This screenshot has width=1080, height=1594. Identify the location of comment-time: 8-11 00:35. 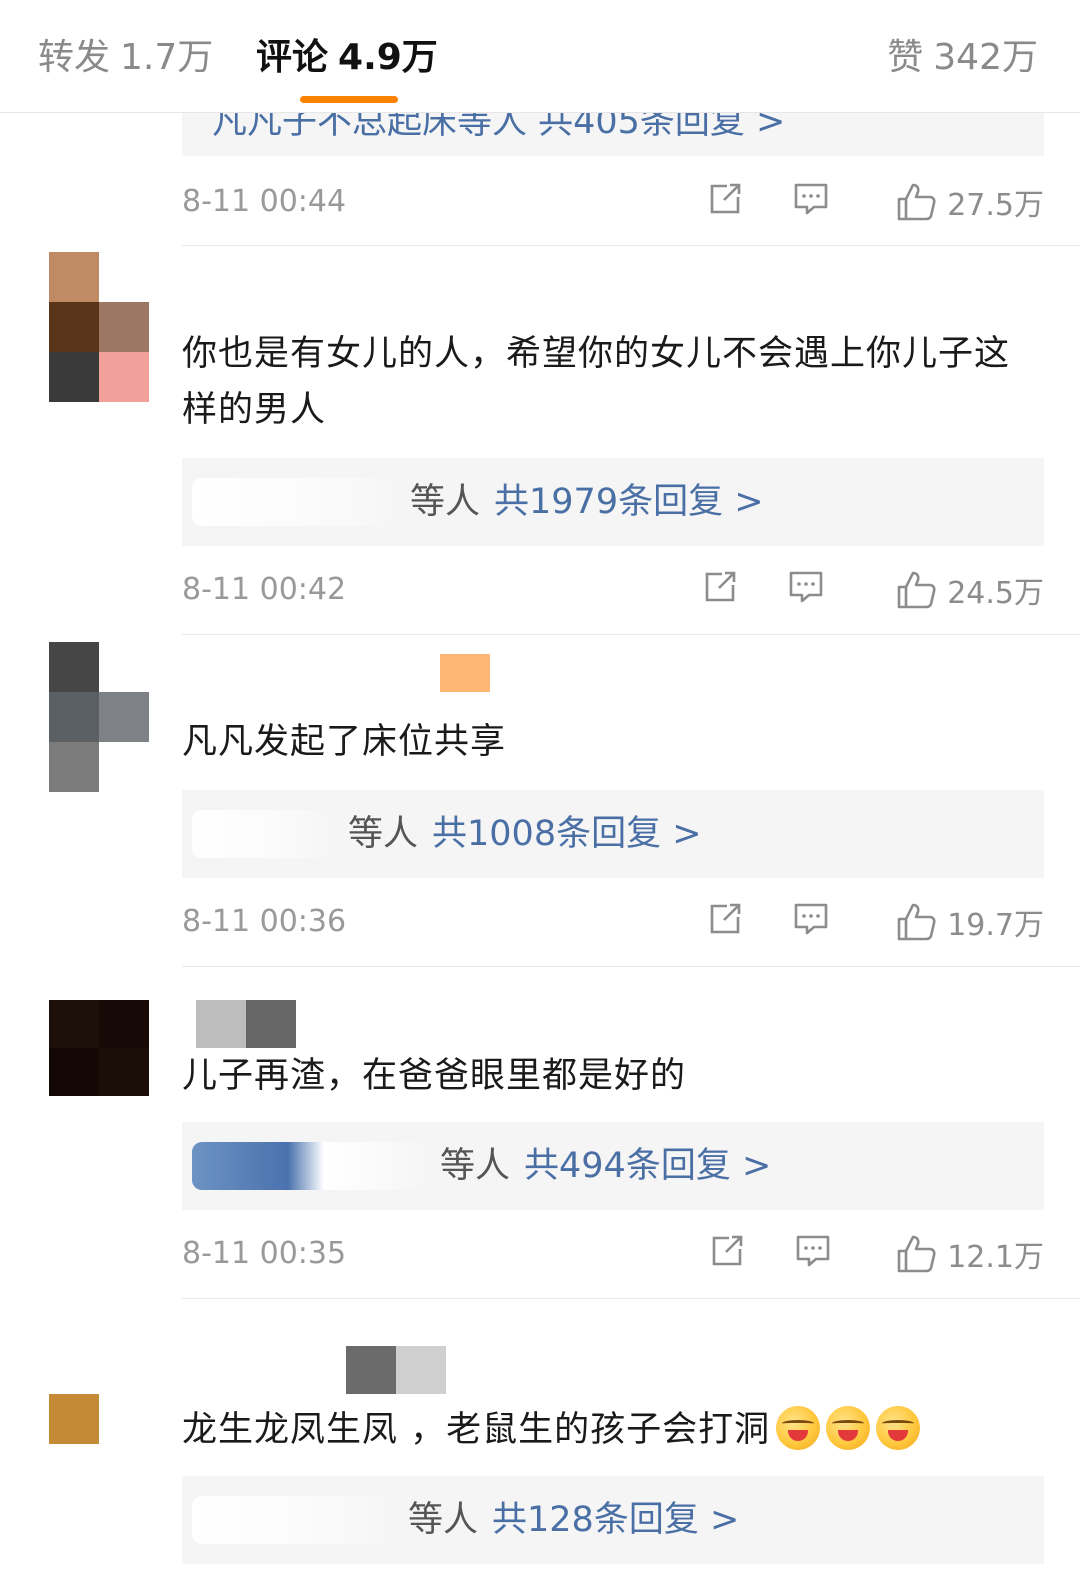
(264, 1253).